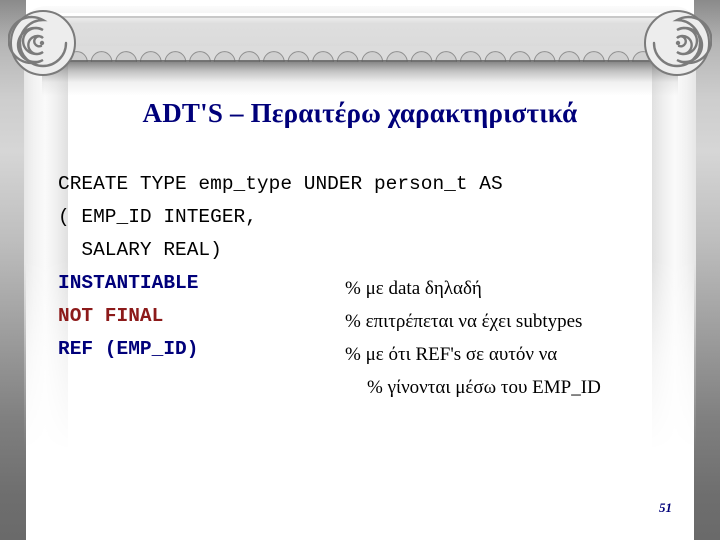 This screenshot has height=540, width=720. Describe the element at coordinates (360, 78) in the screenshot. I see `header-drop-shadow` at that location.